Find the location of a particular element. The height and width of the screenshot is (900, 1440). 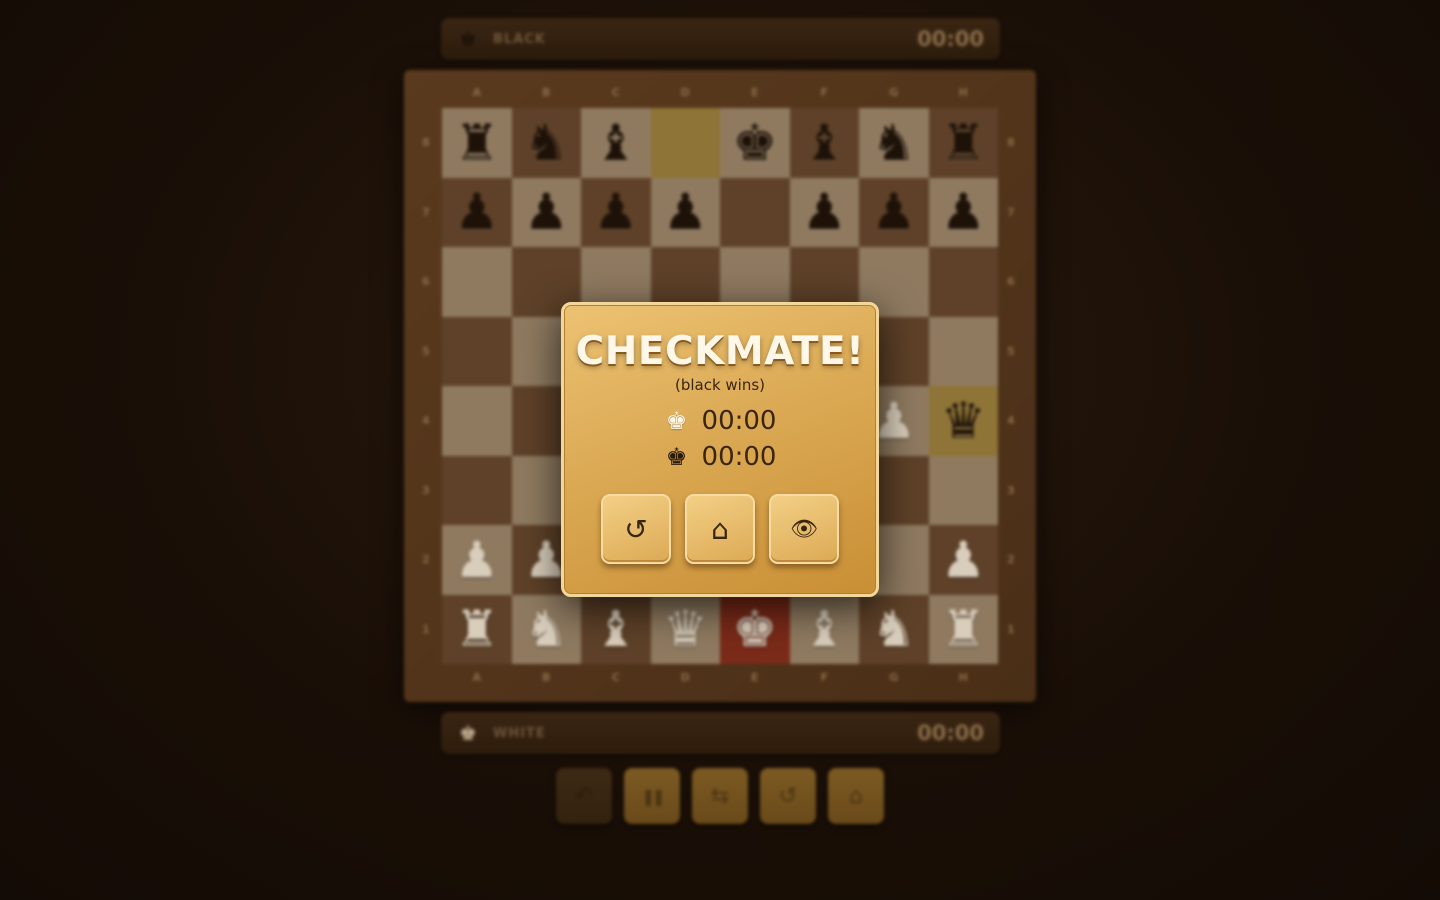

flip-button: ⇆ is located at coordinates (720, 796).